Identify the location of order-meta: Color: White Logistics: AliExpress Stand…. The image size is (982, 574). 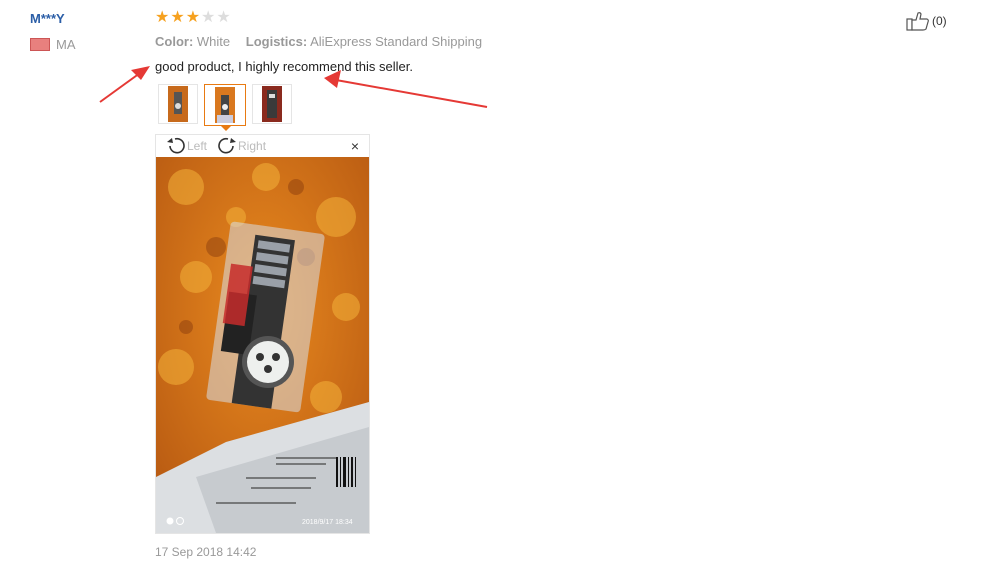
(324, 41).